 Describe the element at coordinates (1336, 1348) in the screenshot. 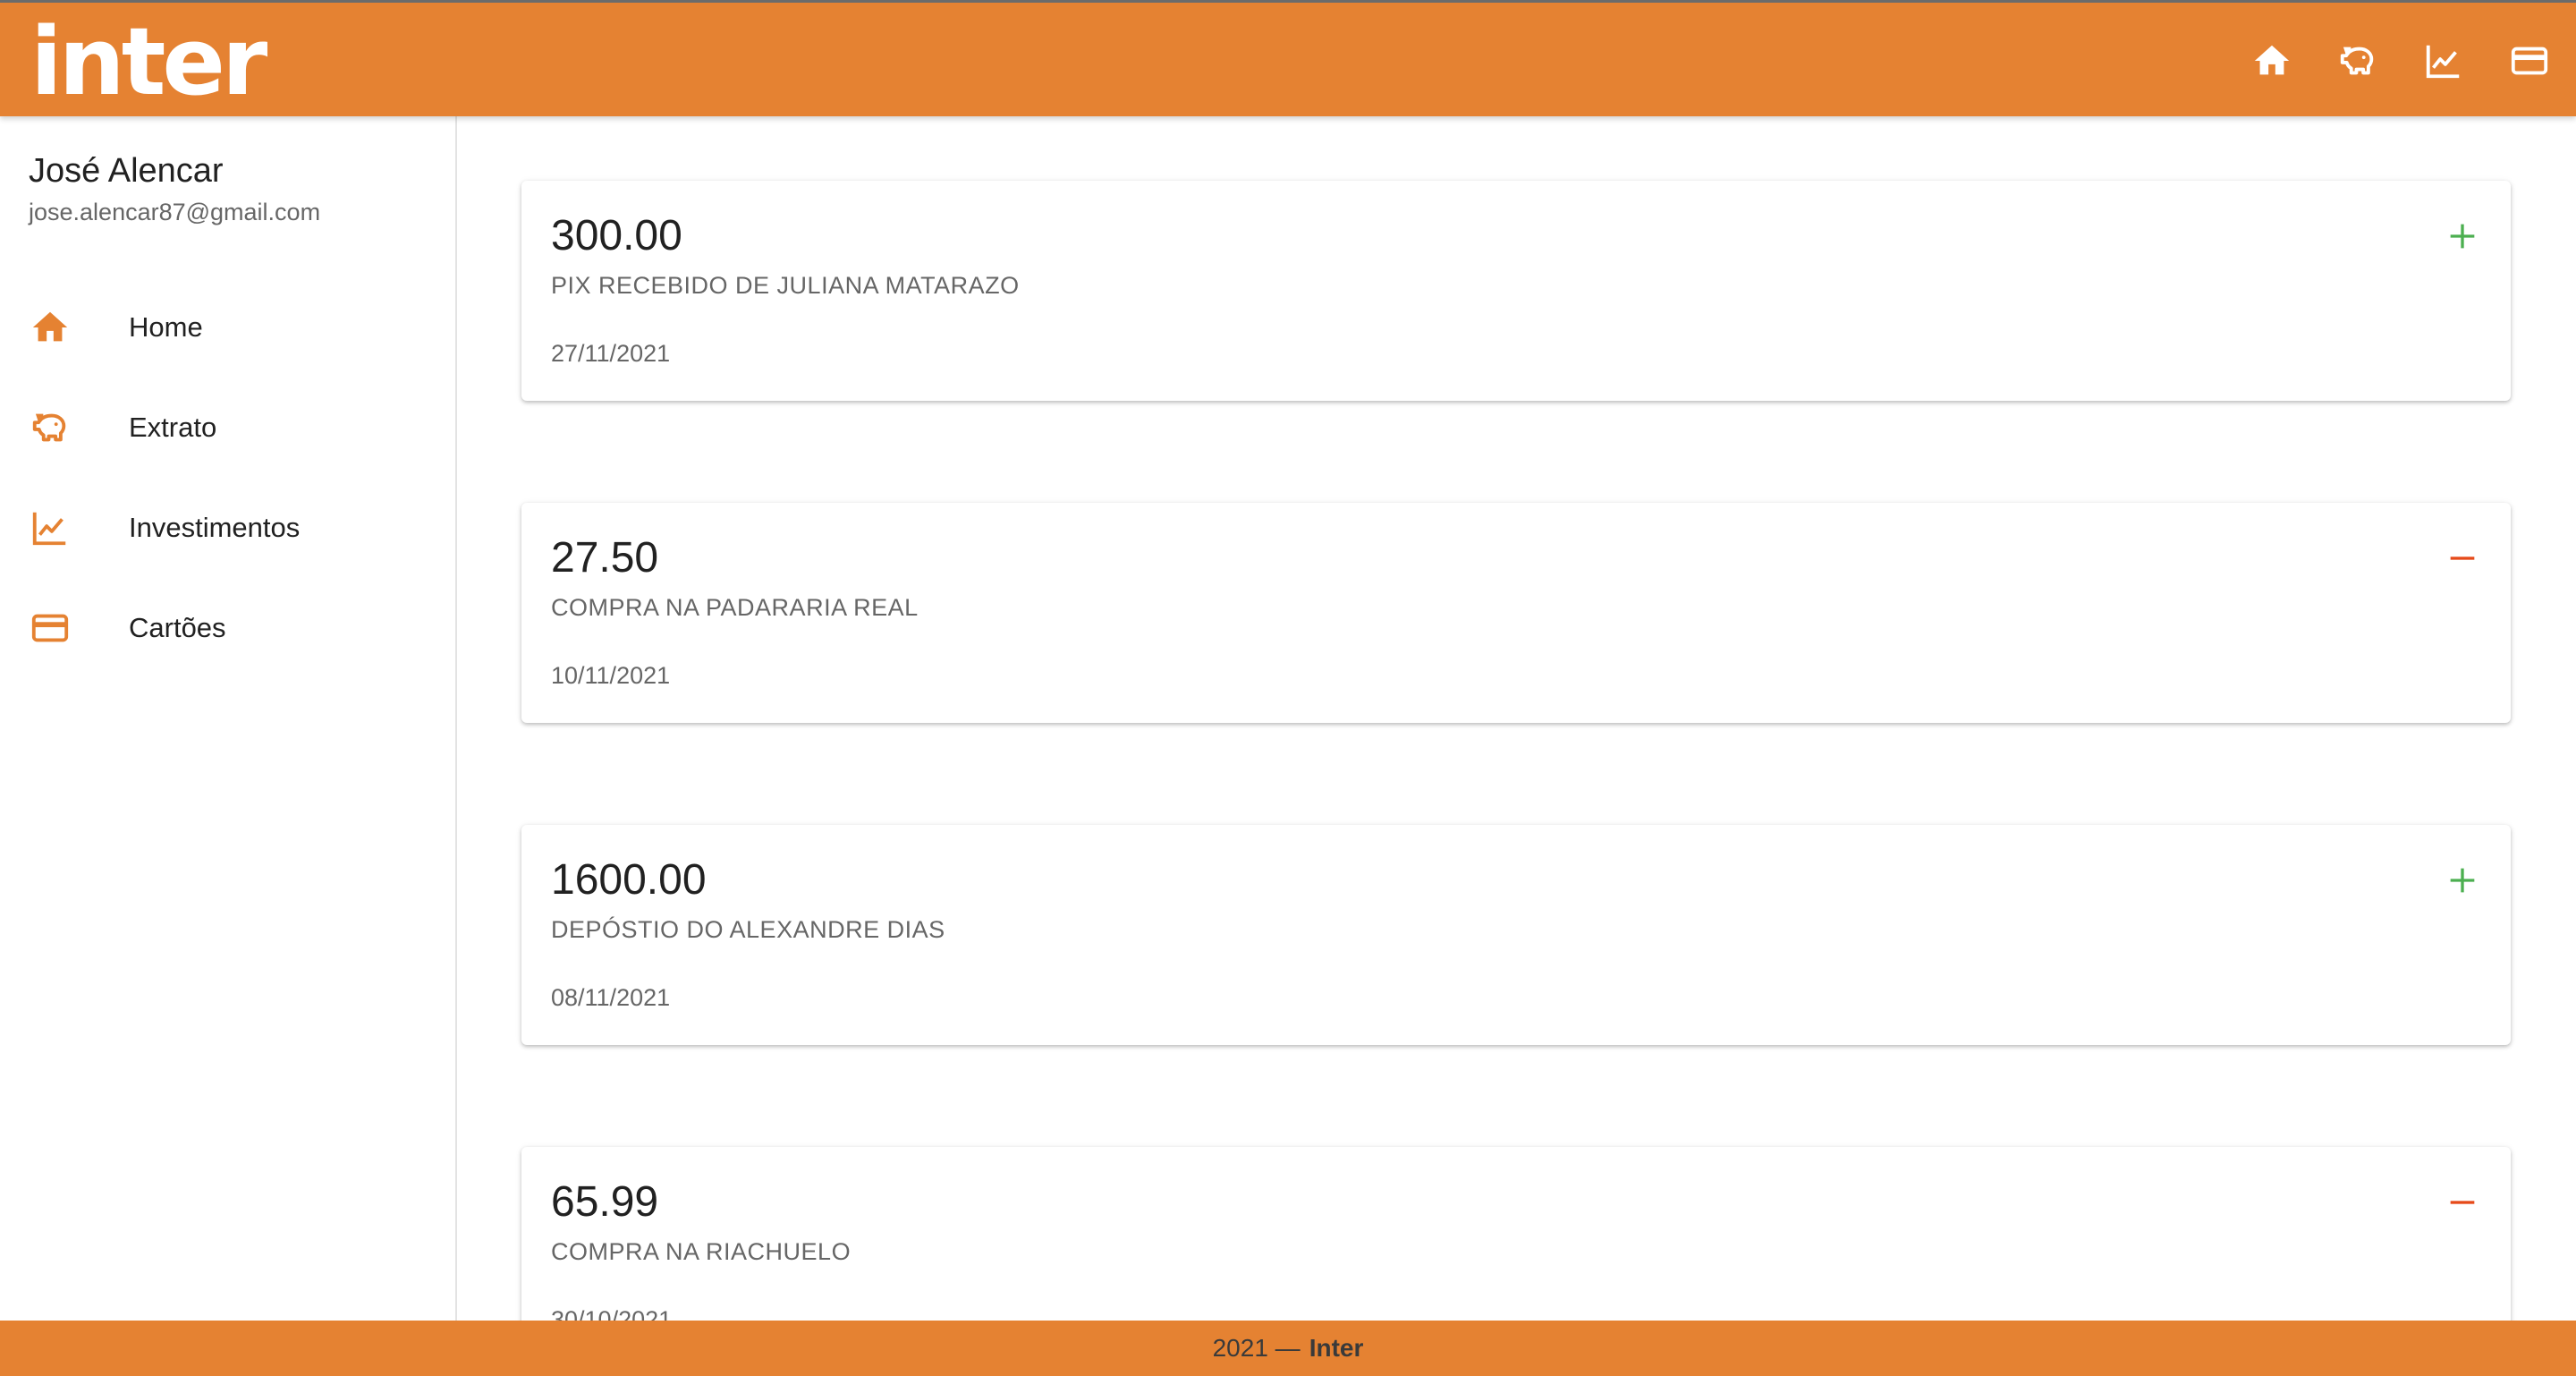

I see `footer-brand: Inter` at that location.